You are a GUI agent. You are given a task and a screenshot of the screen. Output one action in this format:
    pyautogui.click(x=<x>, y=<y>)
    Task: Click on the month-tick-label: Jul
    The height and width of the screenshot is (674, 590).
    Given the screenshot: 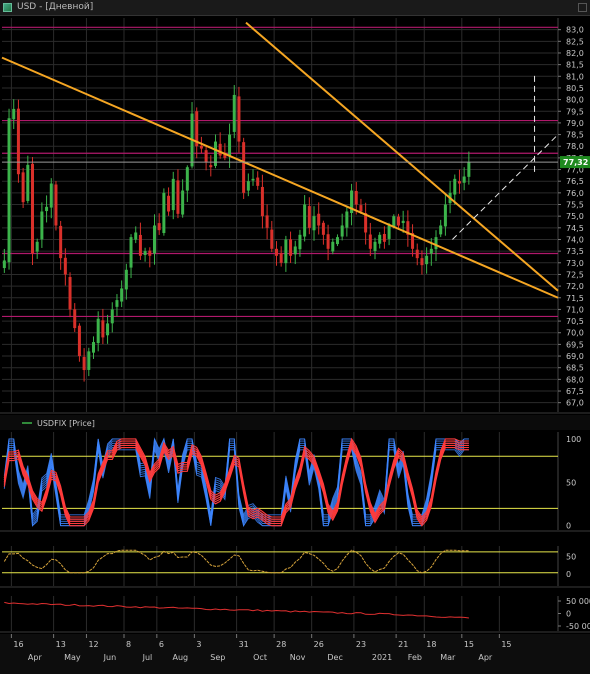 What is the action you would take?
    pyautogui.click(x=147, y=657)
    